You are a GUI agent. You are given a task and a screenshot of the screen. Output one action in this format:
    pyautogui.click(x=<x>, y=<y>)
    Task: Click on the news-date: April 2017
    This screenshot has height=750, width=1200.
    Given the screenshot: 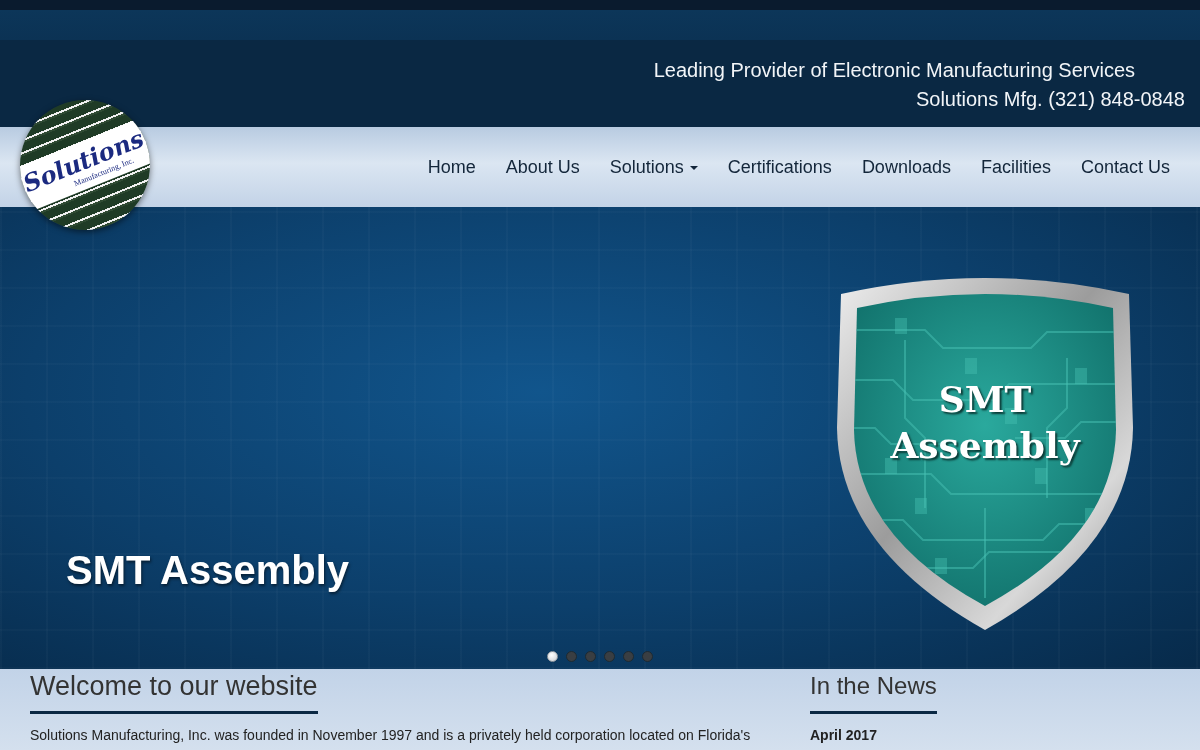 What is the action you would take?
    pyautogui.click(x=844, y=735)
    